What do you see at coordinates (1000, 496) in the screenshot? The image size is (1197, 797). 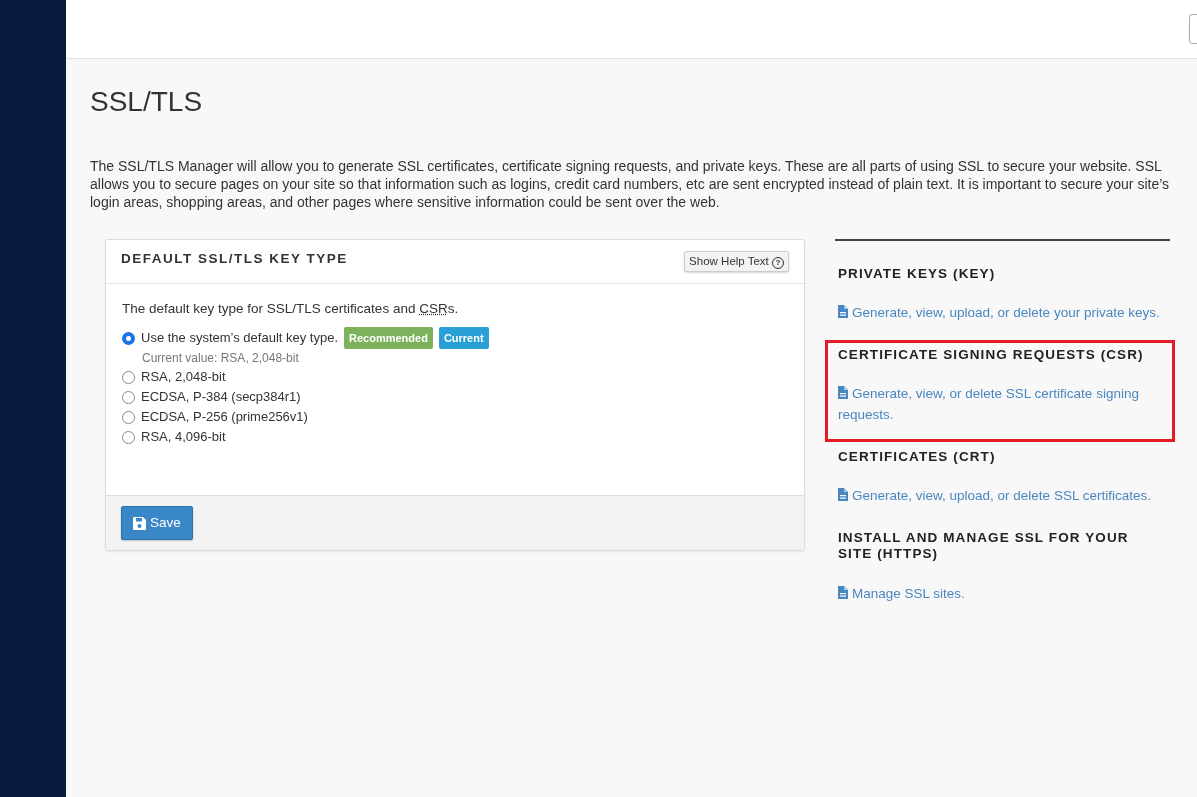 I see `section-link: Generate, view, upload, or delete SSL certificates.` at bounding box center [1000, 496].